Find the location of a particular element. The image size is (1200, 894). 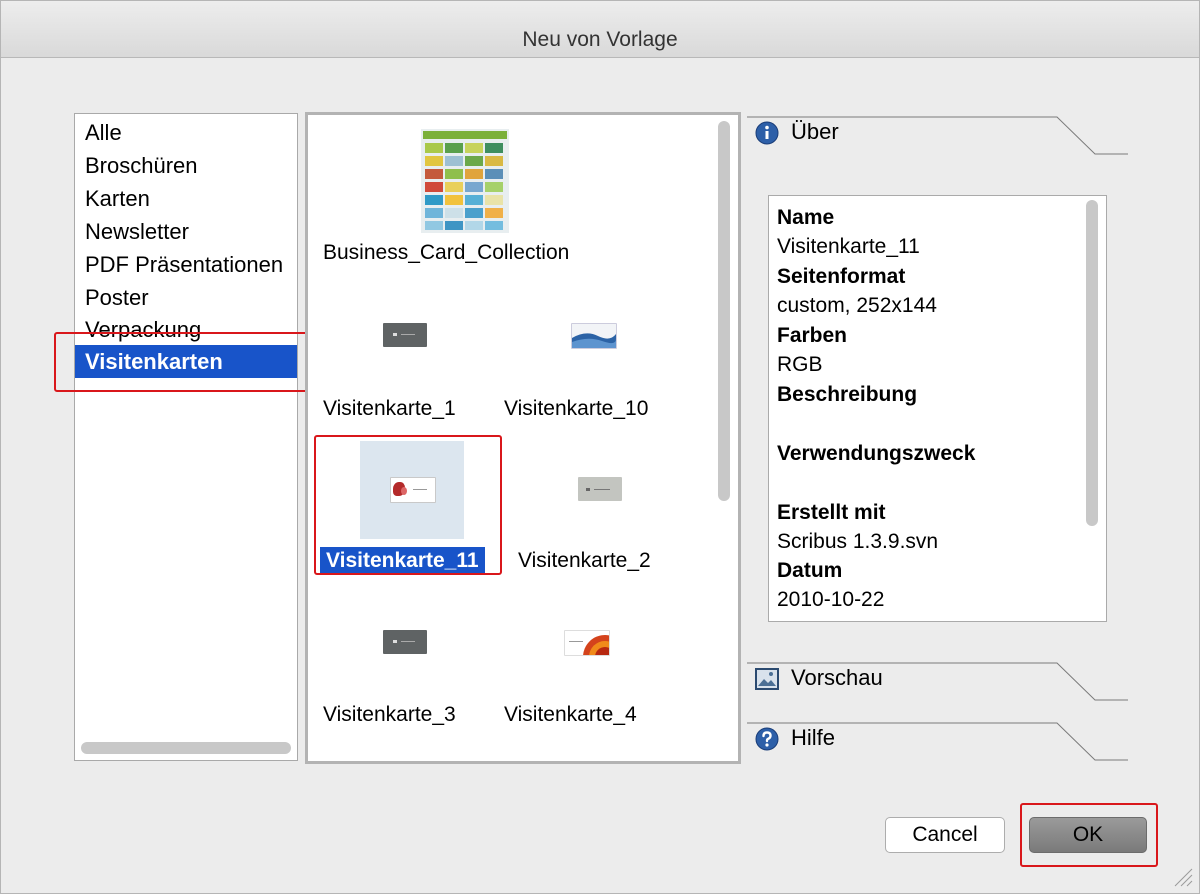

template-label-visitenkarte-10: Visitenkarte_10 is located at coordinates (576, 409).